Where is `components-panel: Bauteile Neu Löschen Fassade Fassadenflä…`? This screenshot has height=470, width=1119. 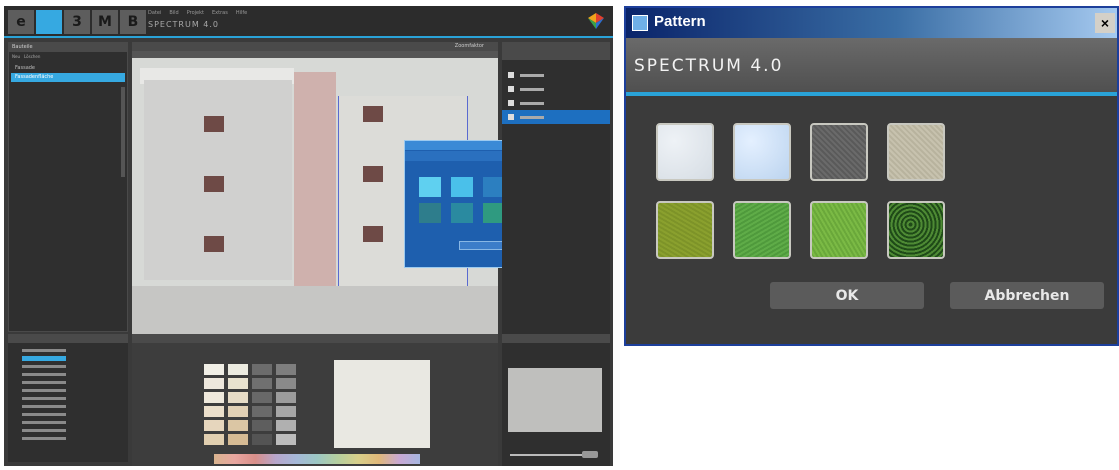 components-panel: Bauteile Neu Löschen Fassade Fassadenflä… is located at coordinates (68, 187).